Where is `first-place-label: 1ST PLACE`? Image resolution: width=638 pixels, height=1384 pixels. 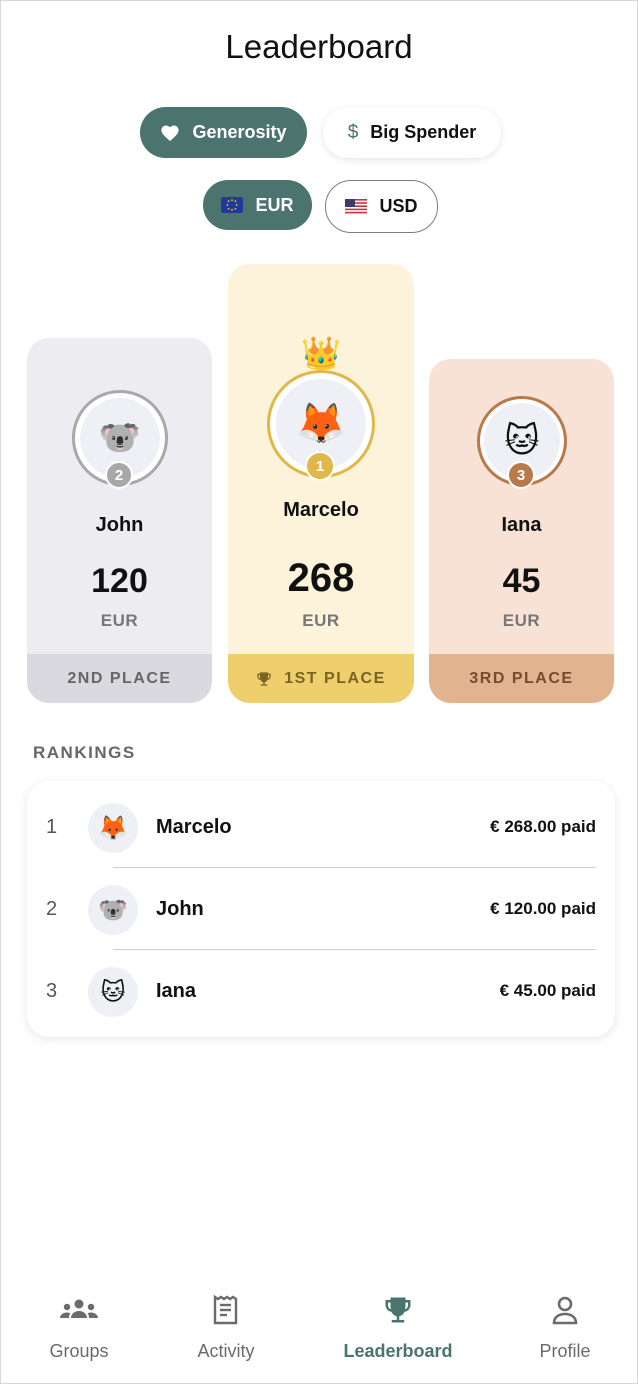
first-place-label: 1ST PLACE is located at coordinates (321, 678).